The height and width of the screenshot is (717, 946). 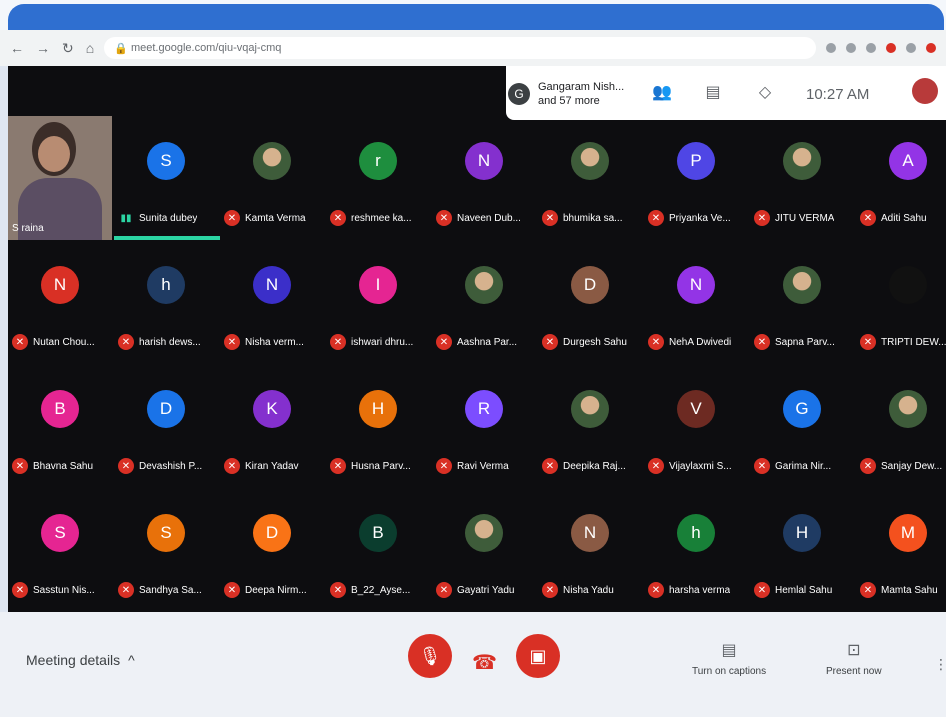 What do you see at coordinates (167, 238) in the screenshot?
I see `speaking-indicator` at bounding box center [167, 238].